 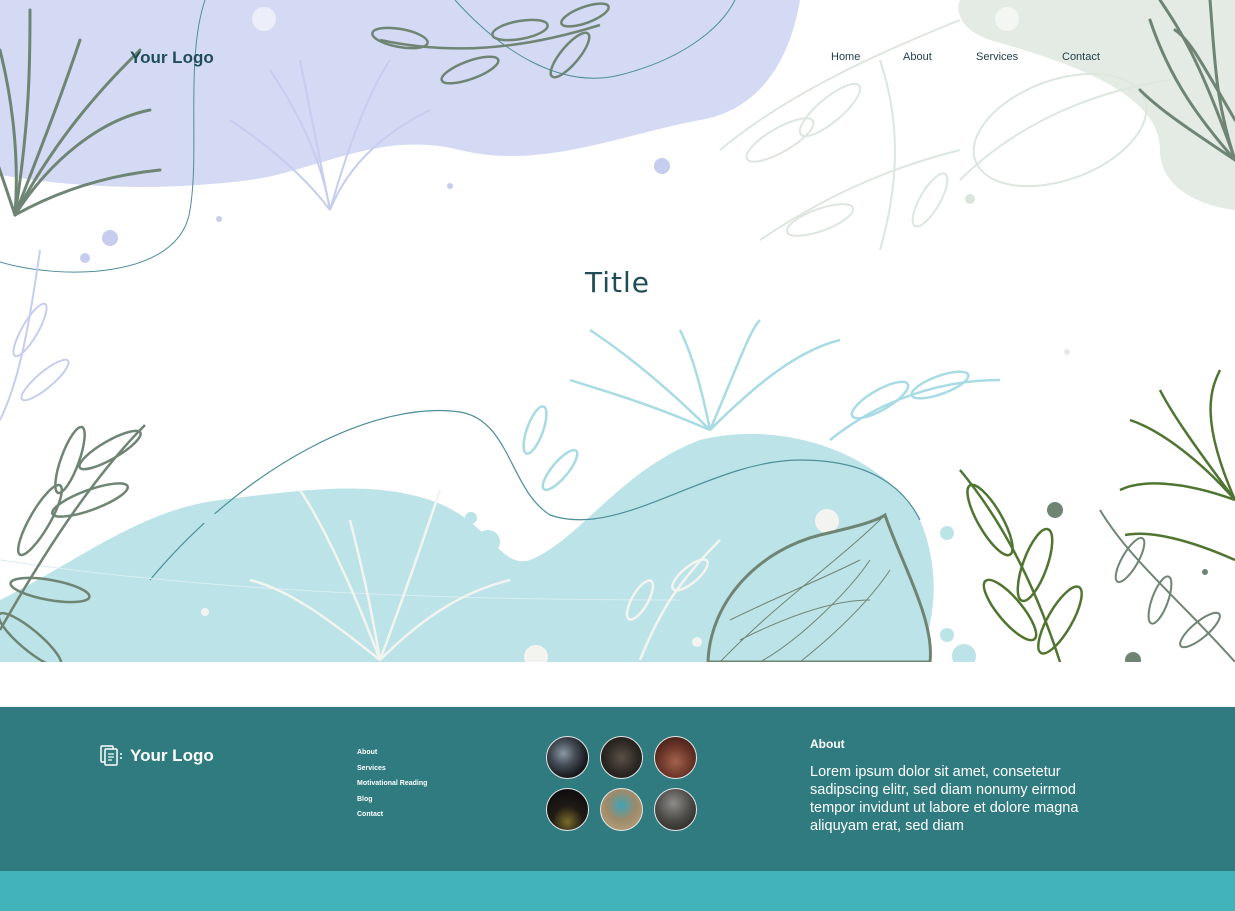 What do you see at coordinates (172, 755) in the screenshot?
I see `footer-logo-text: Your Logo` at bounding box center [172, 755].